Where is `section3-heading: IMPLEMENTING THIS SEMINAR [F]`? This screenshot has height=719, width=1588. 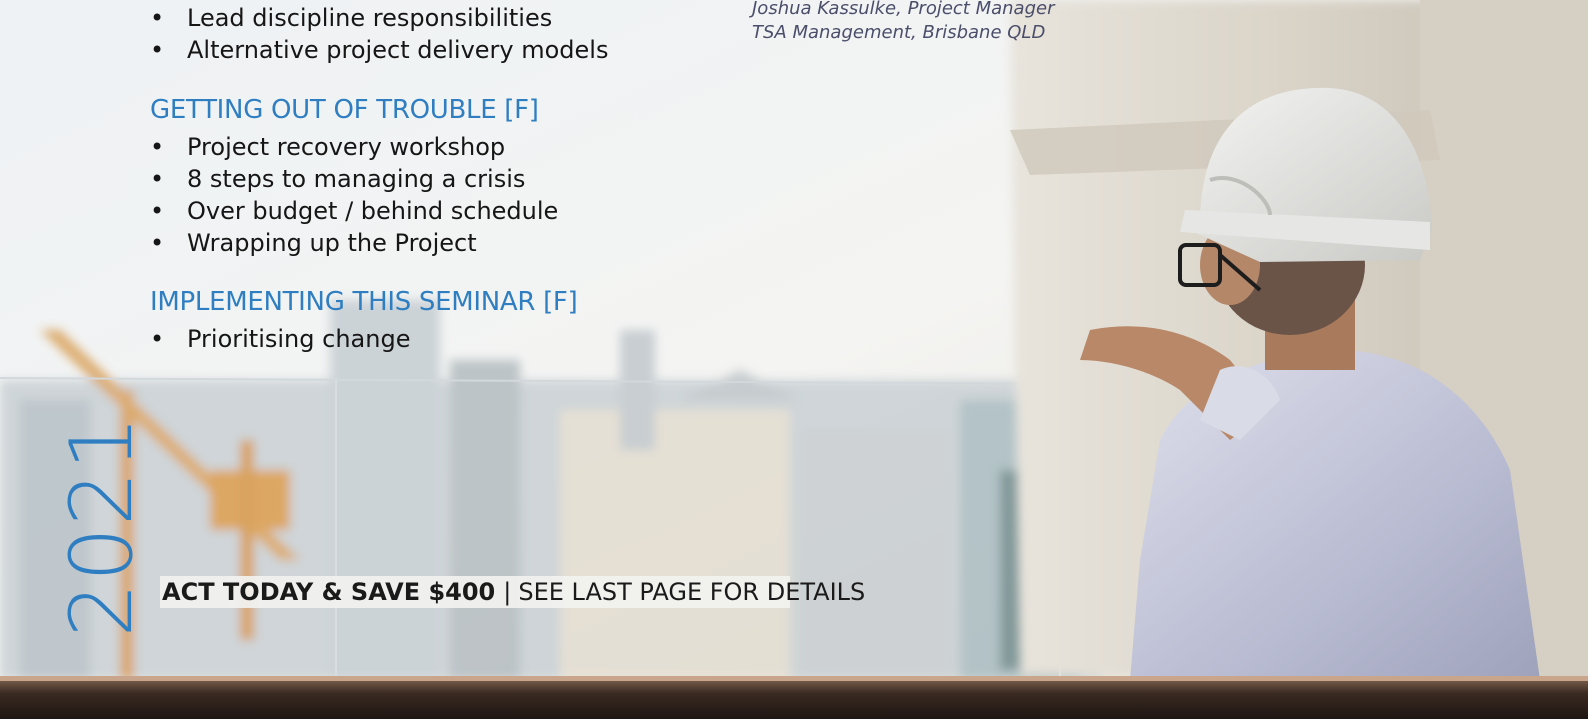 section3-heading: IMPLEMENTING THIS SEMINAR [F] is located at coordinates (364, 302).